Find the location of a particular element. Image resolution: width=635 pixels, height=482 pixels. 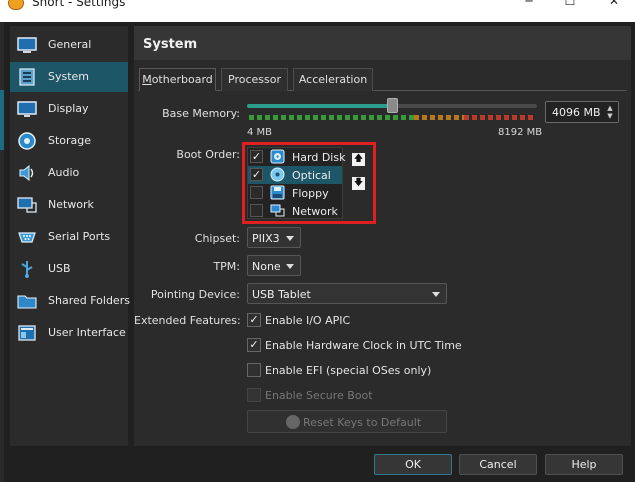

serial-ports-icon is located at coordinates (27, 237).